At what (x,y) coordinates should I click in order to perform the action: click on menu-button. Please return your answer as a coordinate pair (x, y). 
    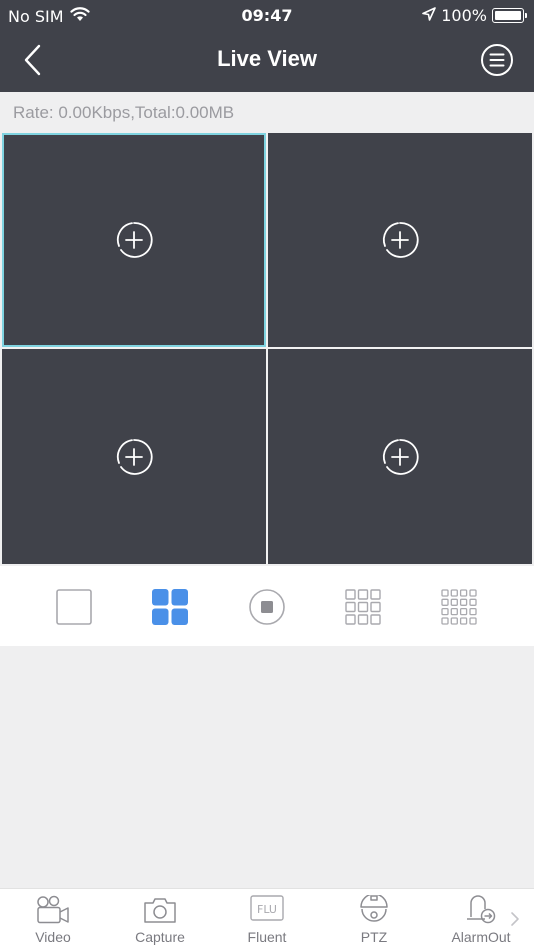
    Looking at the image, I should click on (497, 60).